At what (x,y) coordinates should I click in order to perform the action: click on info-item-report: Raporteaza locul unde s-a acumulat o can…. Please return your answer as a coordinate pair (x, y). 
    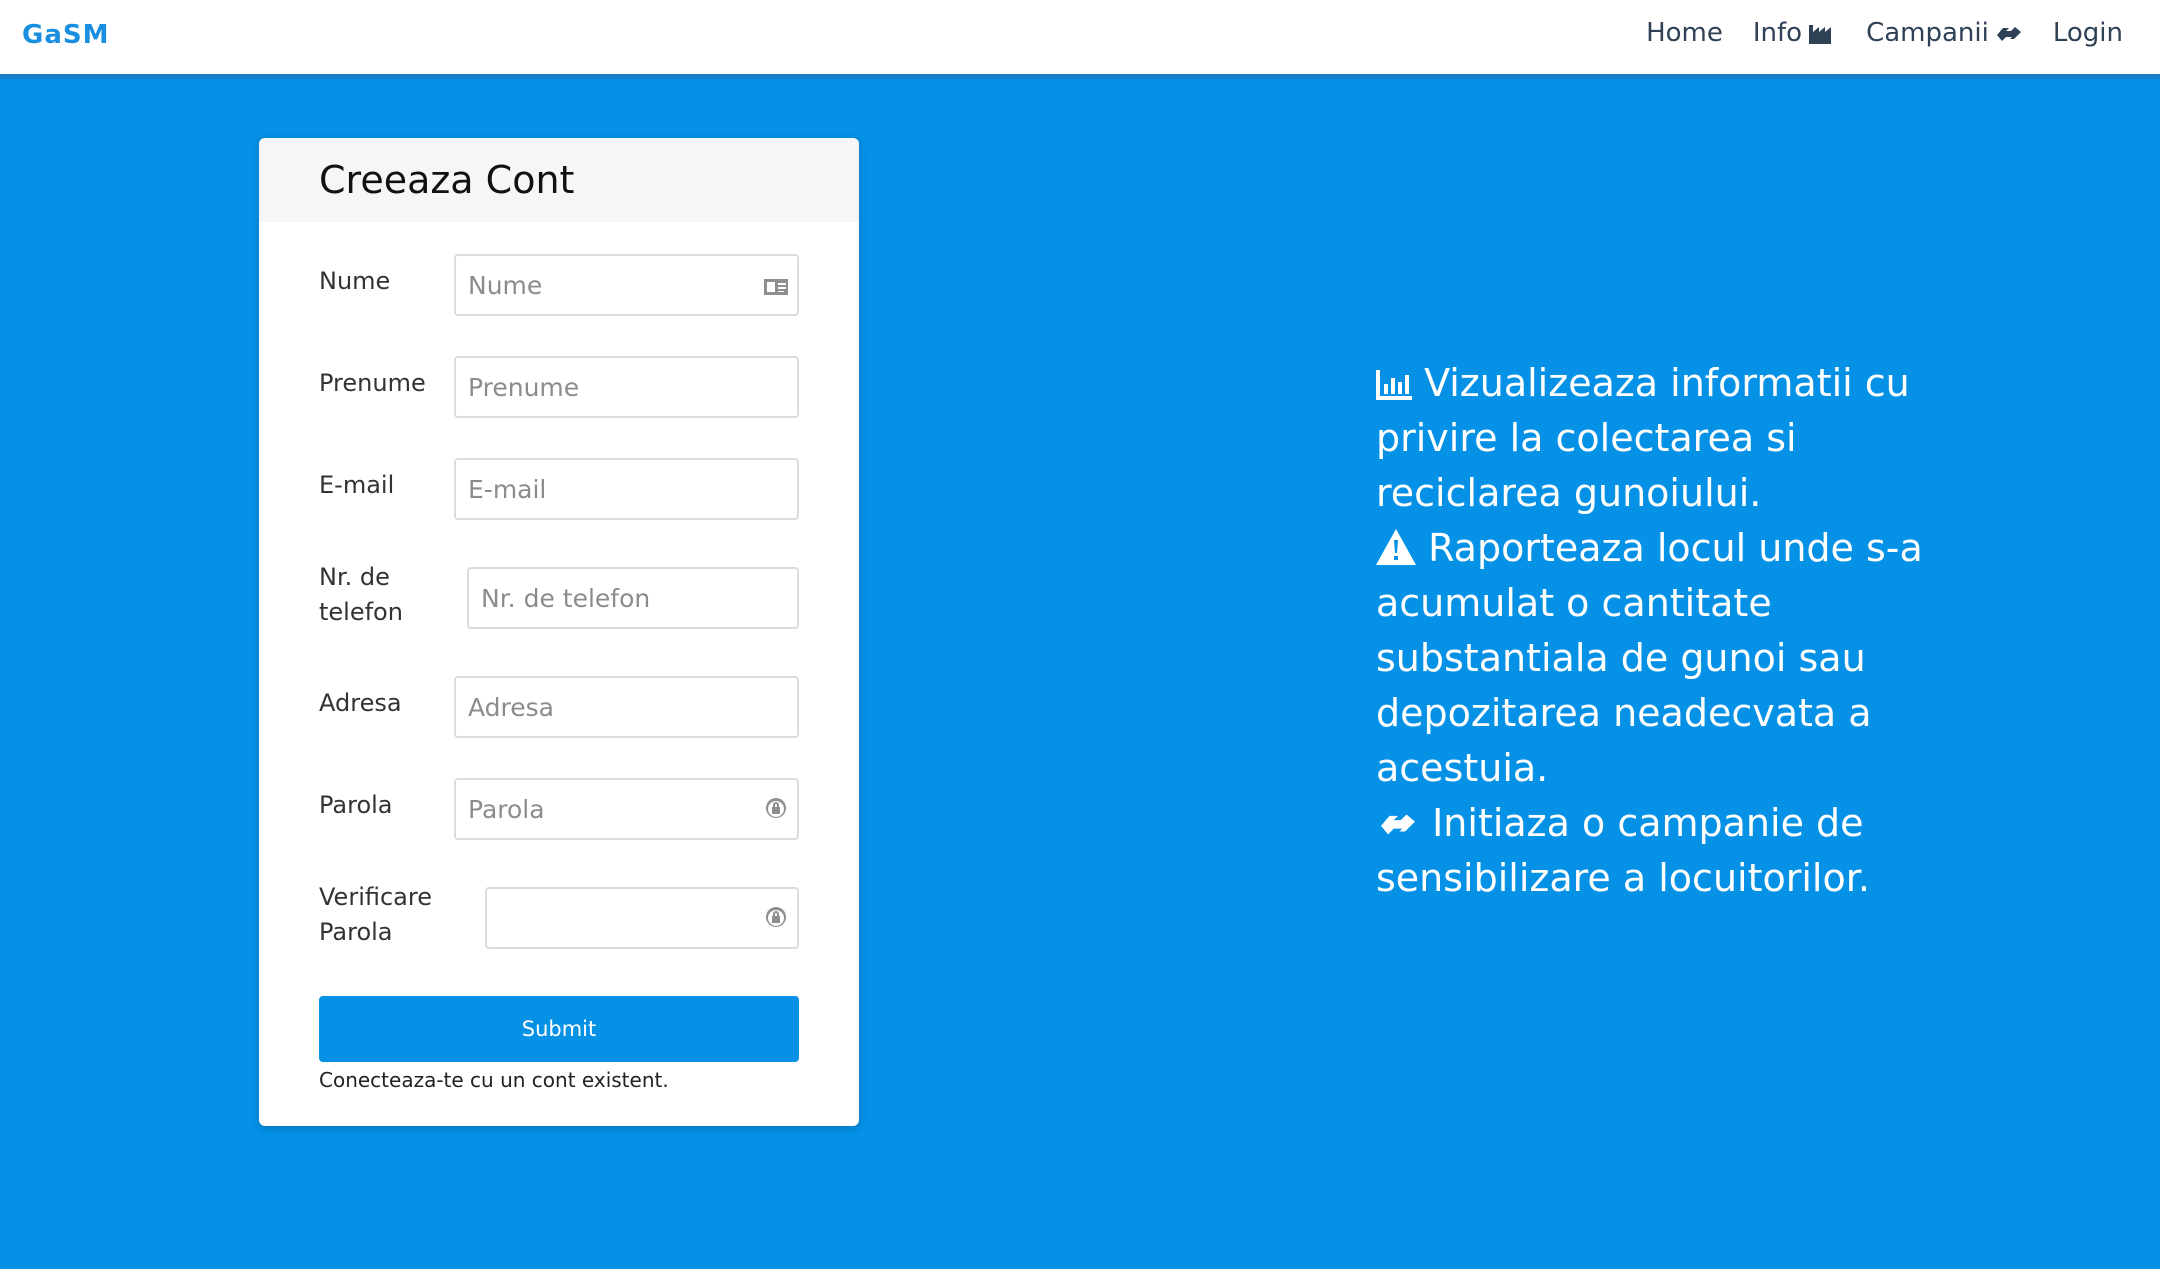
    Looking at the image, I should click on (1656, 658).